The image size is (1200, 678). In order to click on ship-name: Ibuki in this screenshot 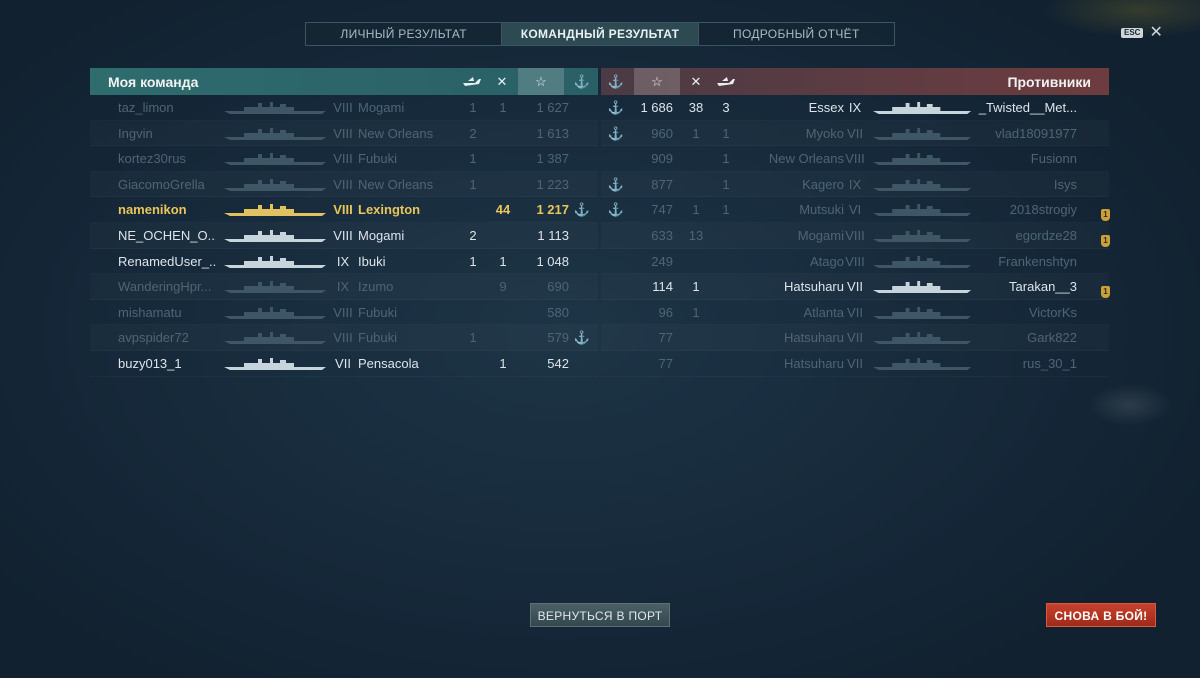, I will do `click(372, 261)`.